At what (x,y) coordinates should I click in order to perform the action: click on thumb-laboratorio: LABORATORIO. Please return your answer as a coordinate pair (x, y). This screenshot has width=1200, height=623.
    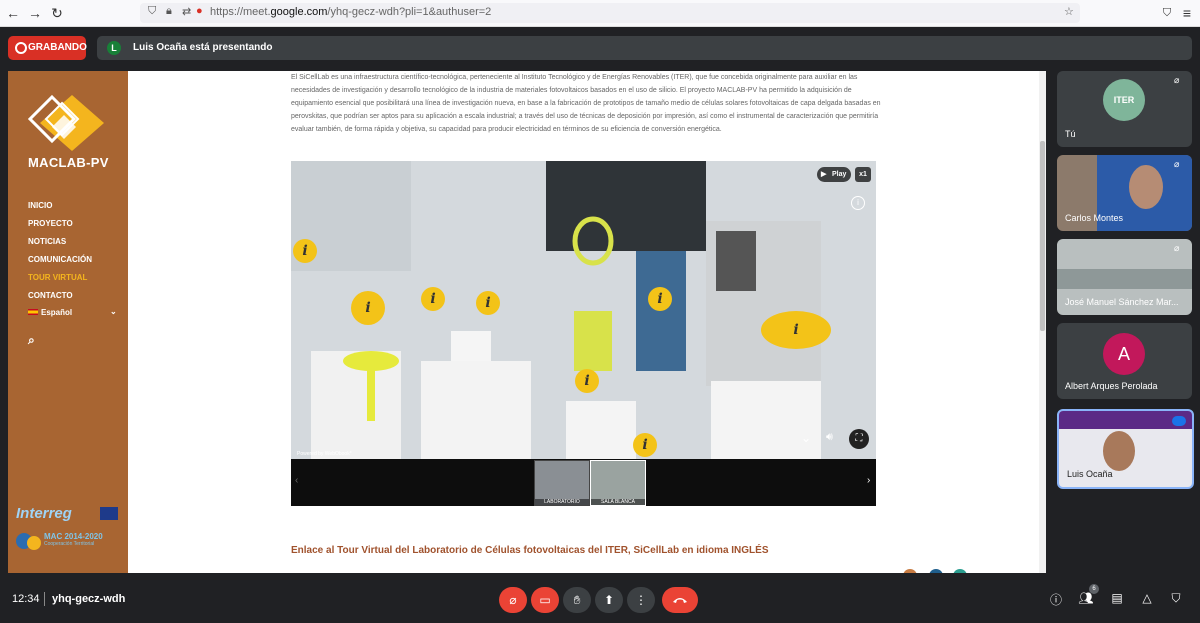
    Looking at the image, I should click on (562, 483).